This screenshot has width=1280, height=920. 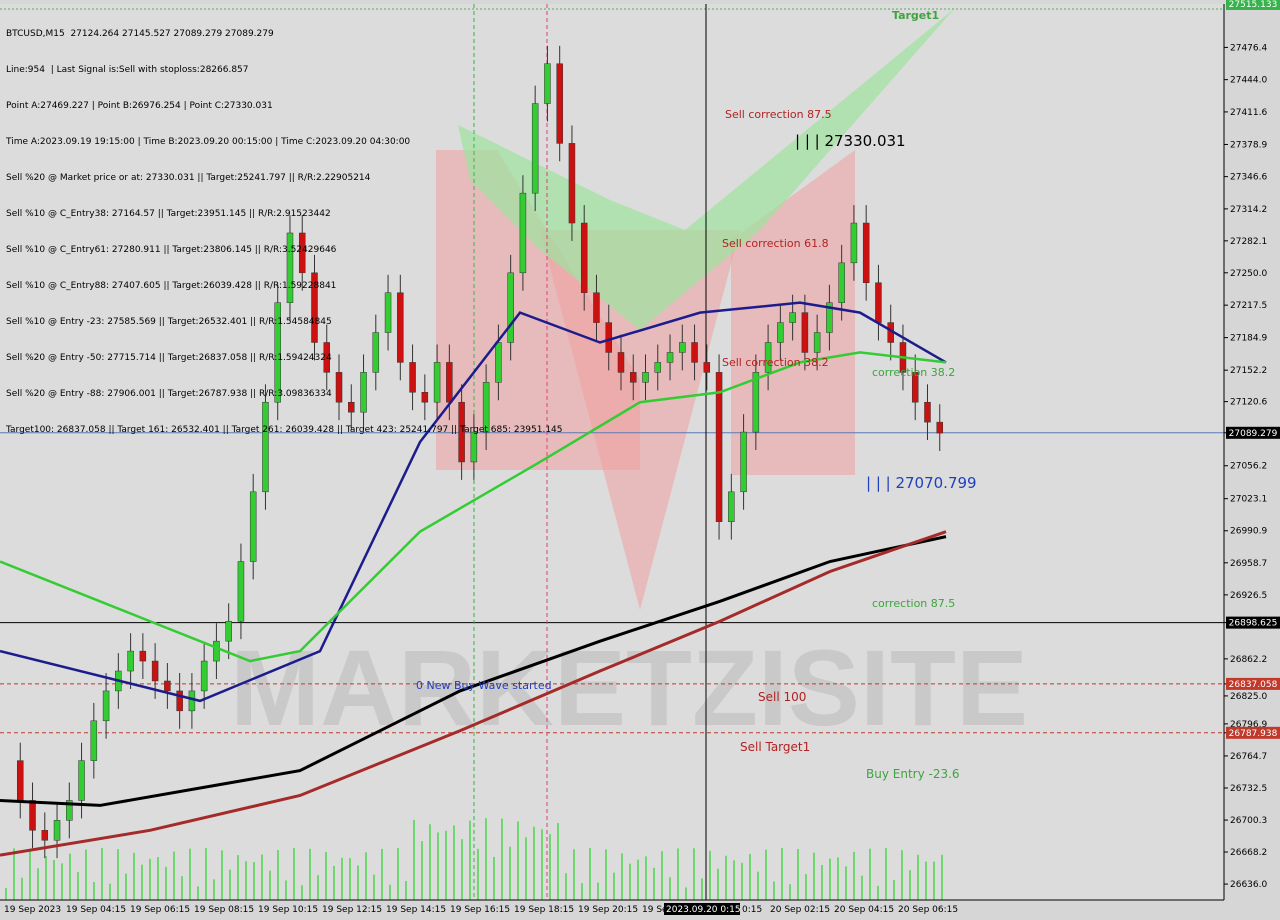 I want to click on x-tick-label: 19 Sep 20:15, so click(x=608, y=910).